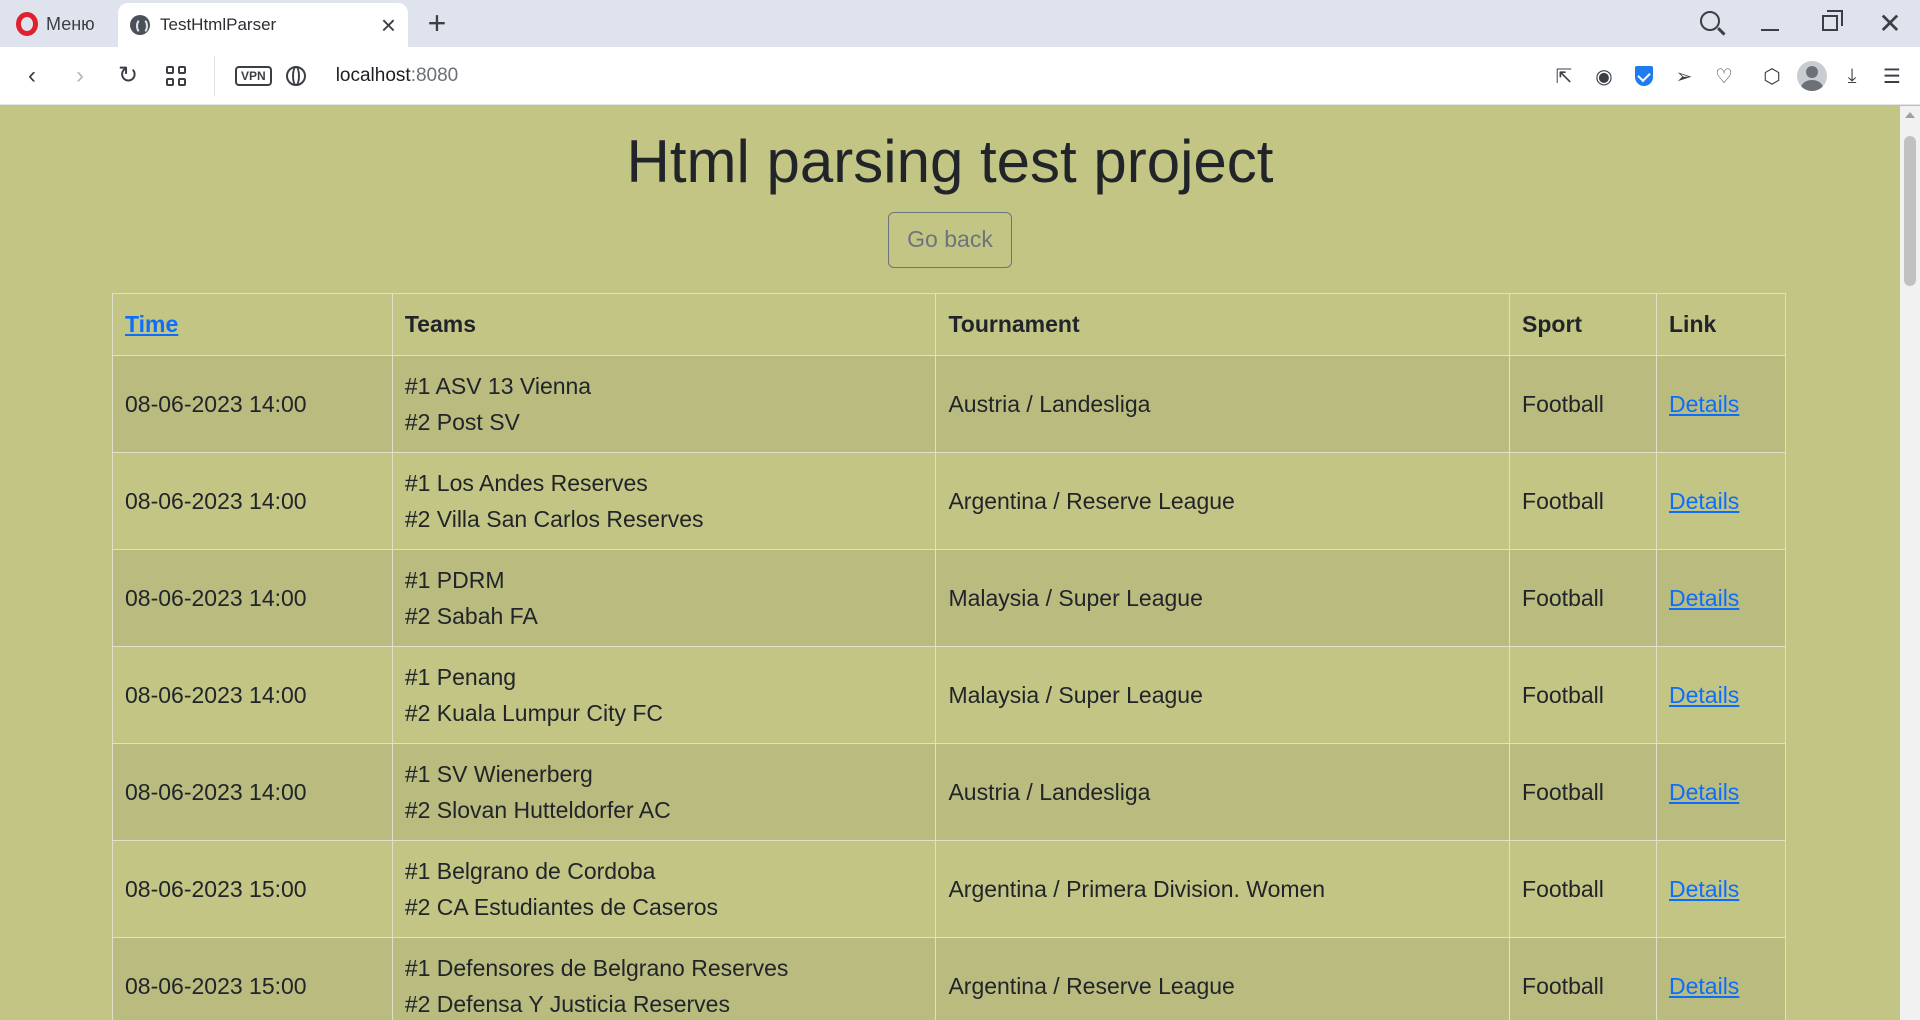 This screenshot has width=1920, height=1020. I want to click on cell-teams: #1 PDRM #2 Sabah FA, so click(664, 598).